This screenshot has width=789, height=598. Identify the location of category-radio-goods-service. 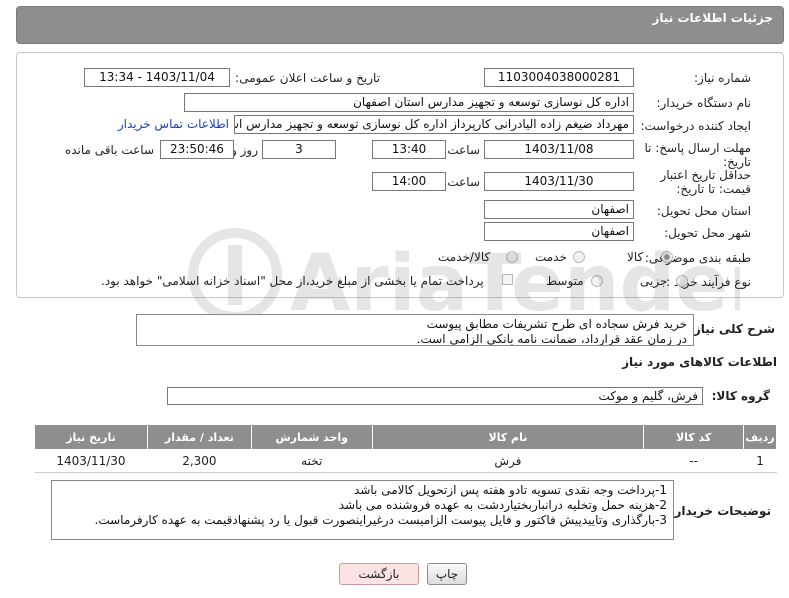
(512, 257).